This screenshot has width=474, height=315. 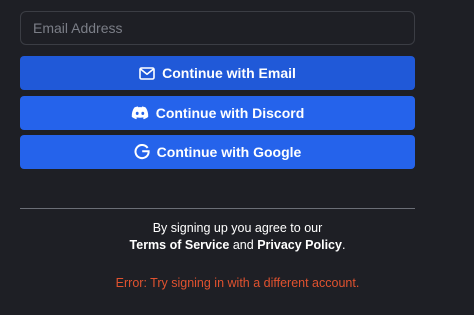 I want to click on continue-with-email-button: Continue with Email, so click(x=217, y=73).